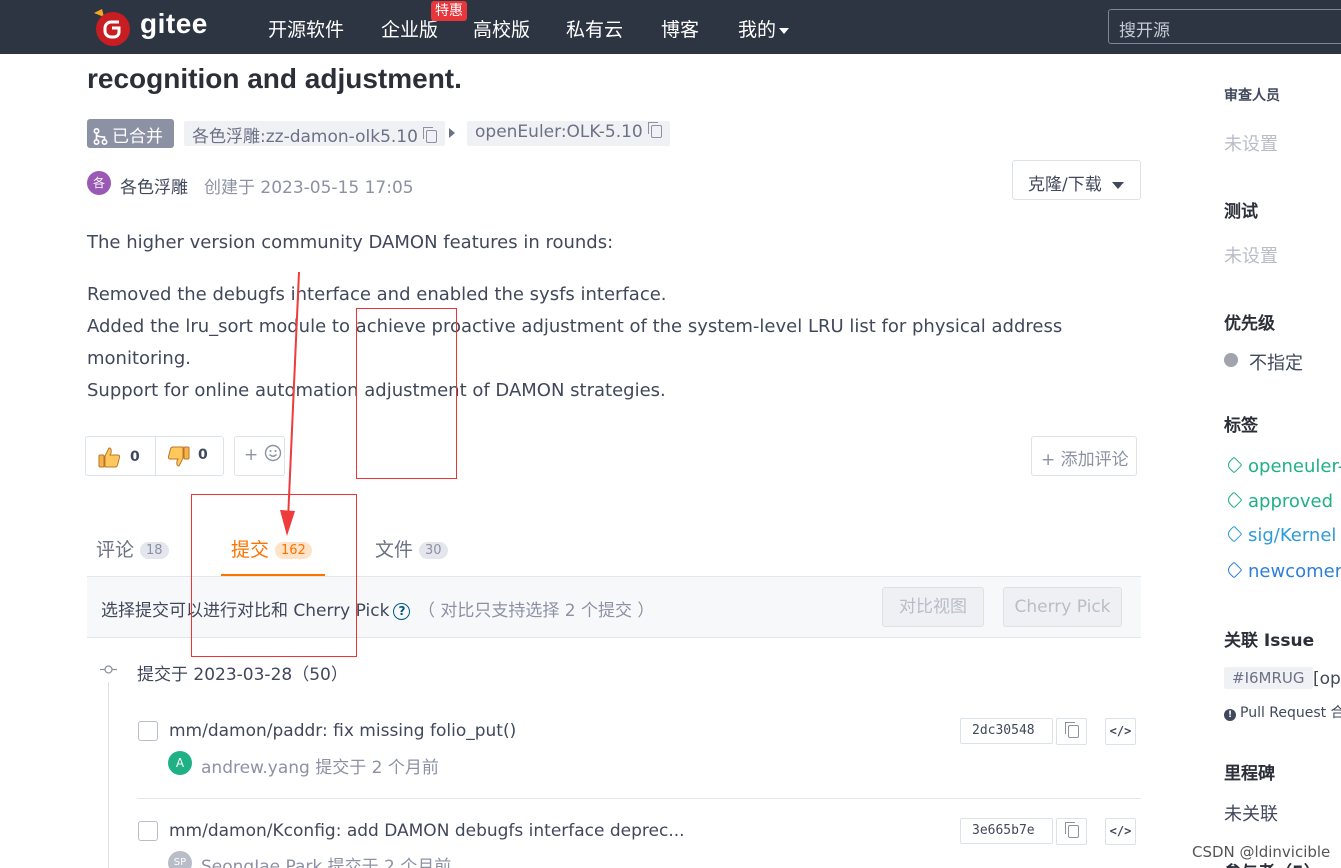 Image resolution: width=1341 pixels, height=868 pixels. Describe the element at coordinates (293, 550) in the screenshot. I see `tab-count-badge: 162` at that location.